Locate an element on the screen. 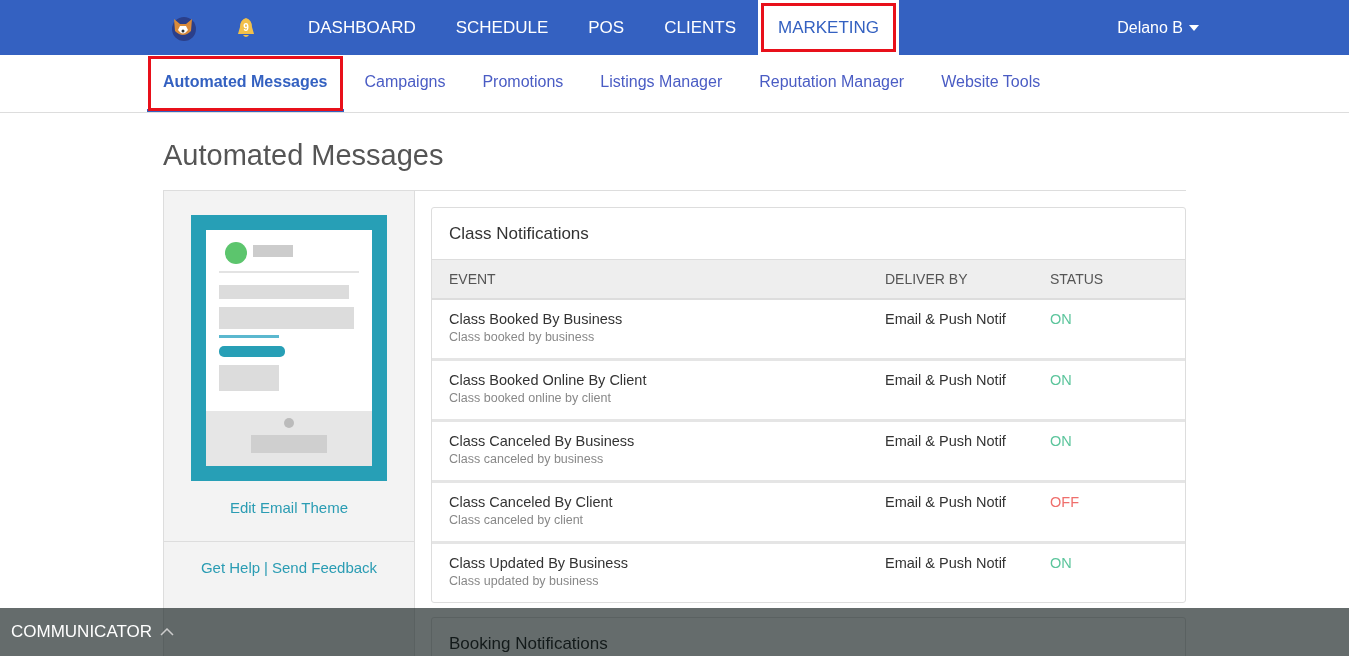 This screenshot has width=1349, height=656. event-name: Class Booked By Business is located at coordinates (536, 319).